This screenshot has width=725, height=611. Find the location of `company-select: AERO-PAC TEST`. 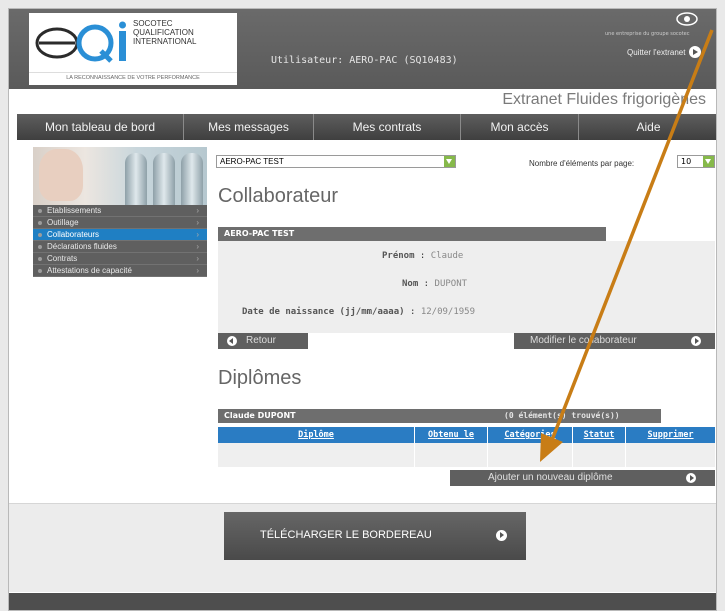

company-select: AERO-PAC TEST is located at coordinates (336, 161).